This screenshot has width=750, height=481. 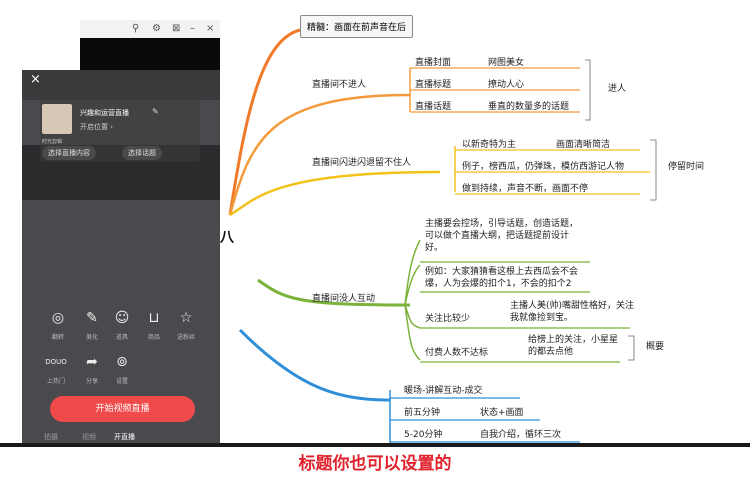 What do you see at coordinates (573, 346) in the screenshot?
I see `b3-item-4-right: 给榜上的关注，小星星的都去点他` at bounding box center [573, 346].